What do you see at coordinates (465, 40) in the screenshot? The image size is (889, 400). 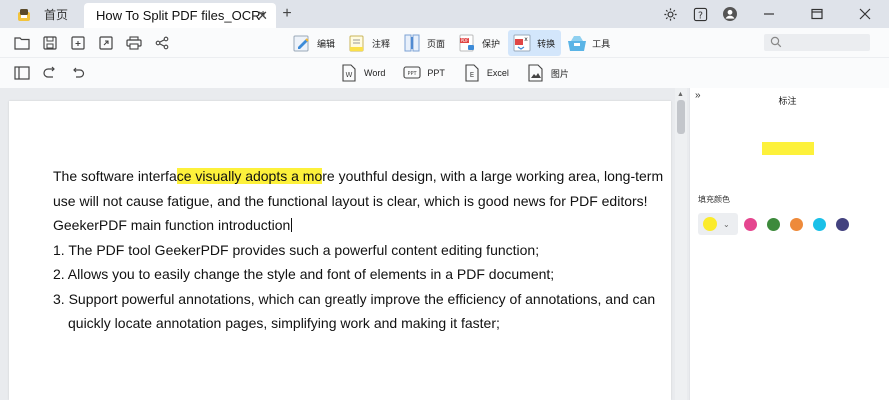 I see `svg-text: PDF` at bounding box center [465, 40].